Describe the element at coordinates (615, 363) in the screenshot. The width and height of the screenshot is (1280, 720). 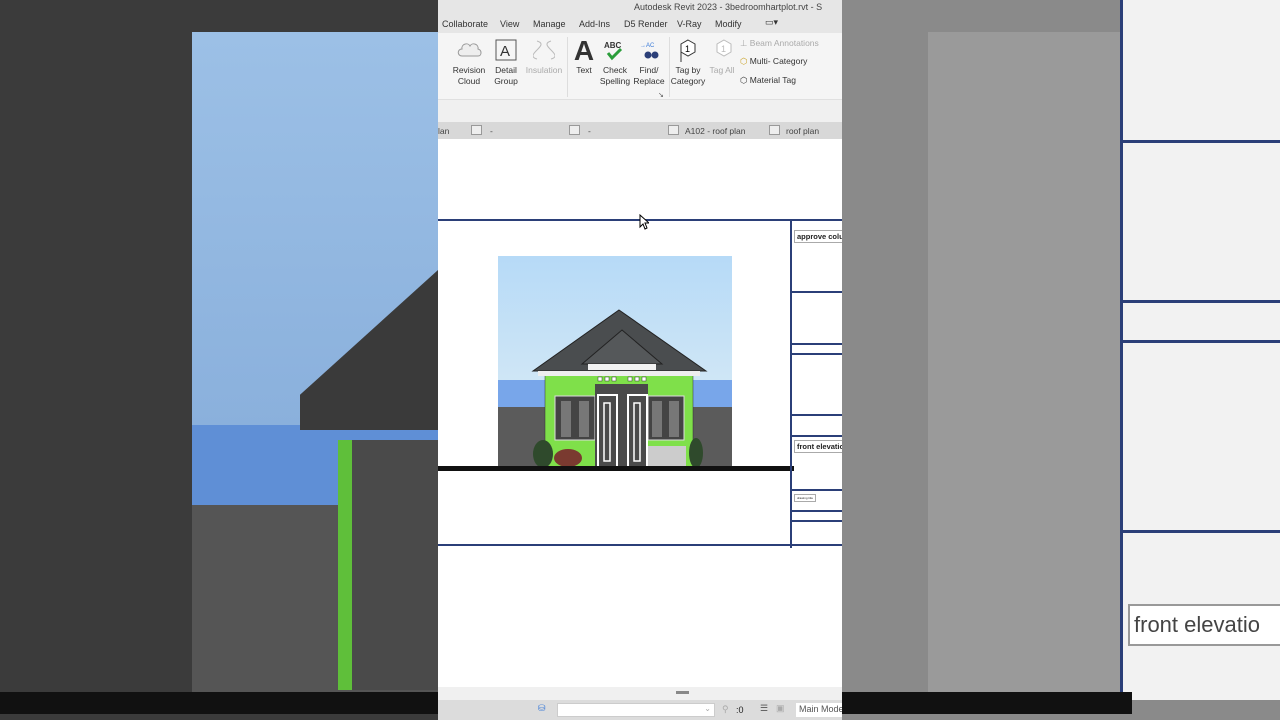
I see `front-elevation-render` at that location.